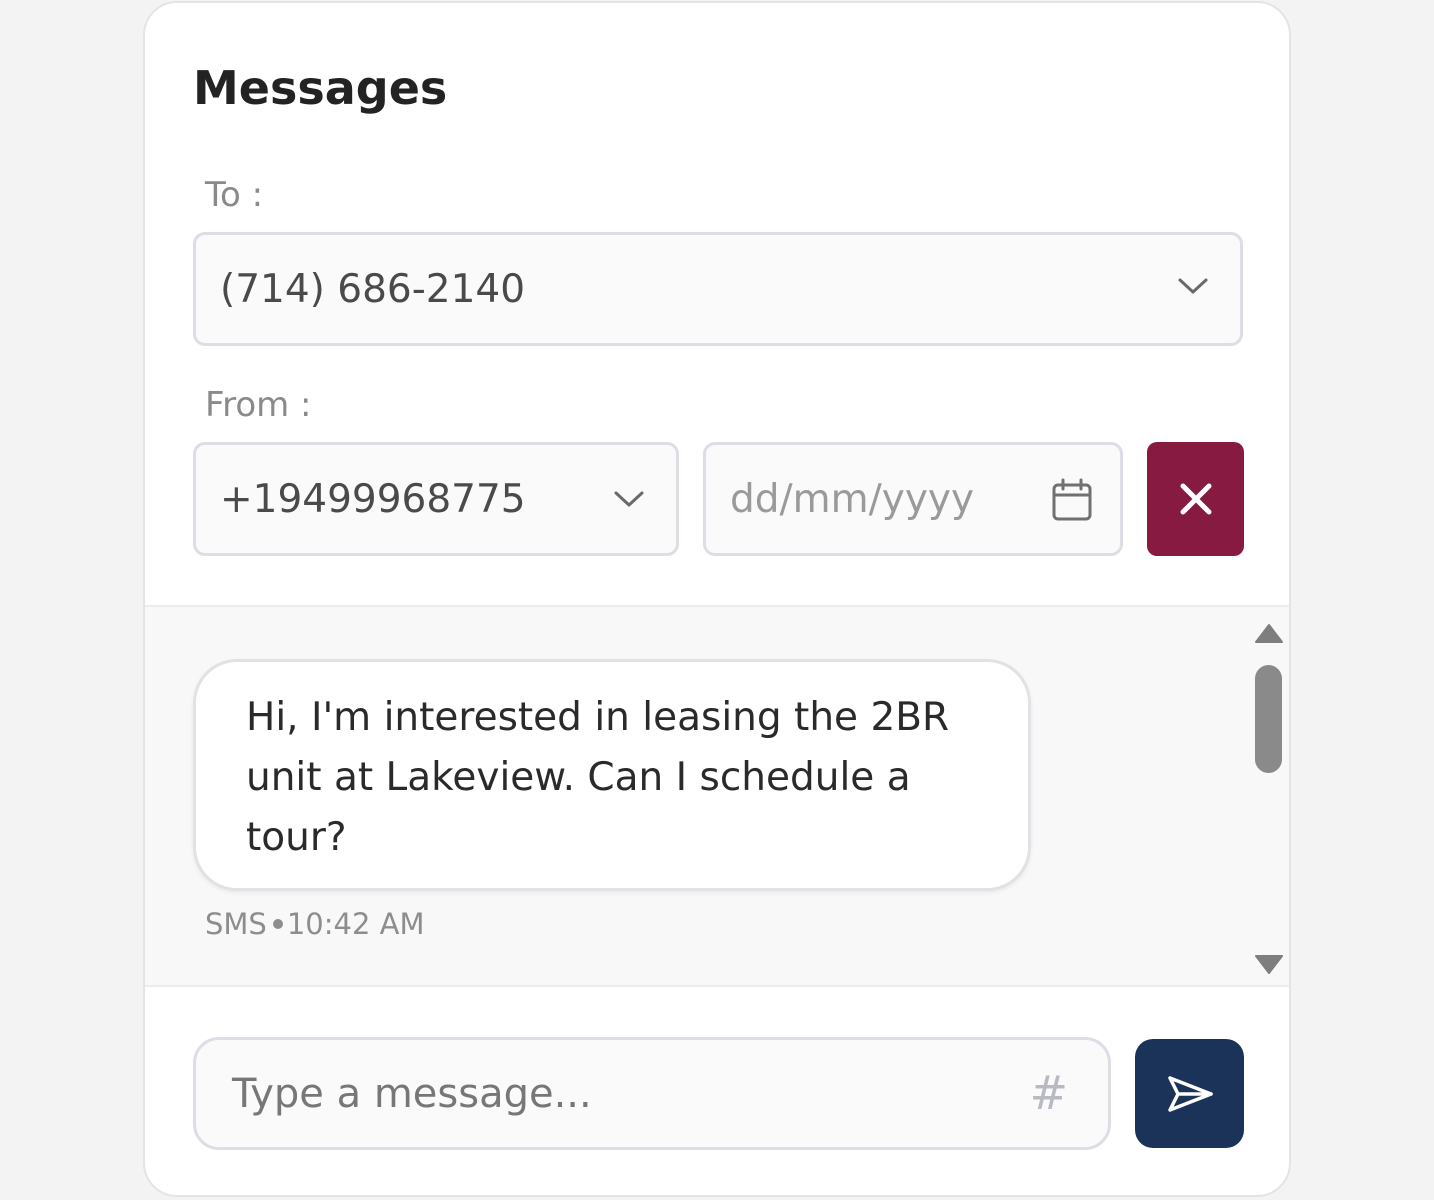 This screenshot has height=1200, width=1434. What do you see at coordinates (373, 289) in the screenshot?
I see `to-value: (714) 686-2140` at bounding box center [373, 289].